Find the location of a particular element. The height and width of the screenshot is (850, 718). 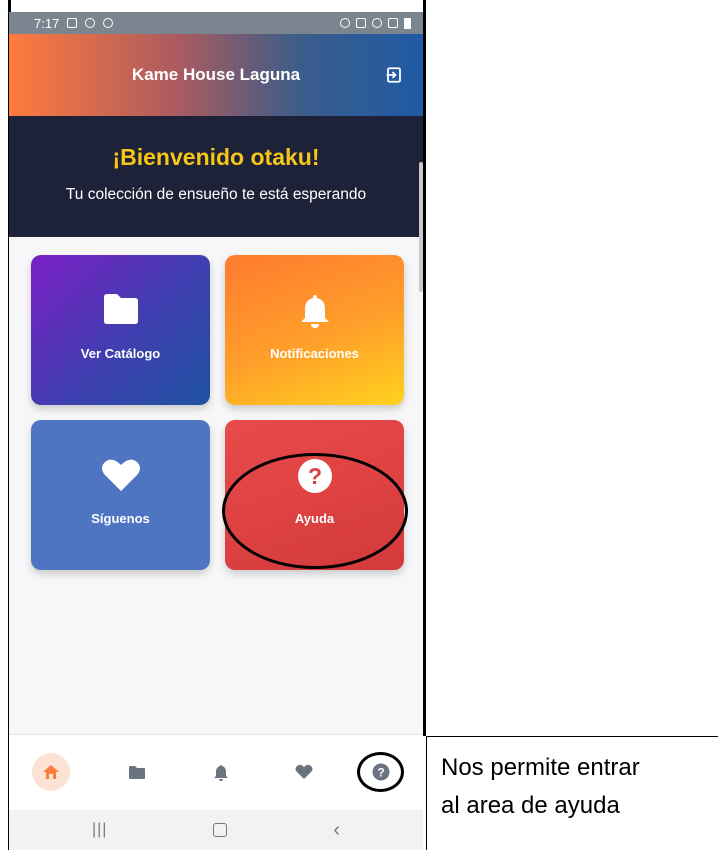

scrollbar is located at coordinates (421, 227).